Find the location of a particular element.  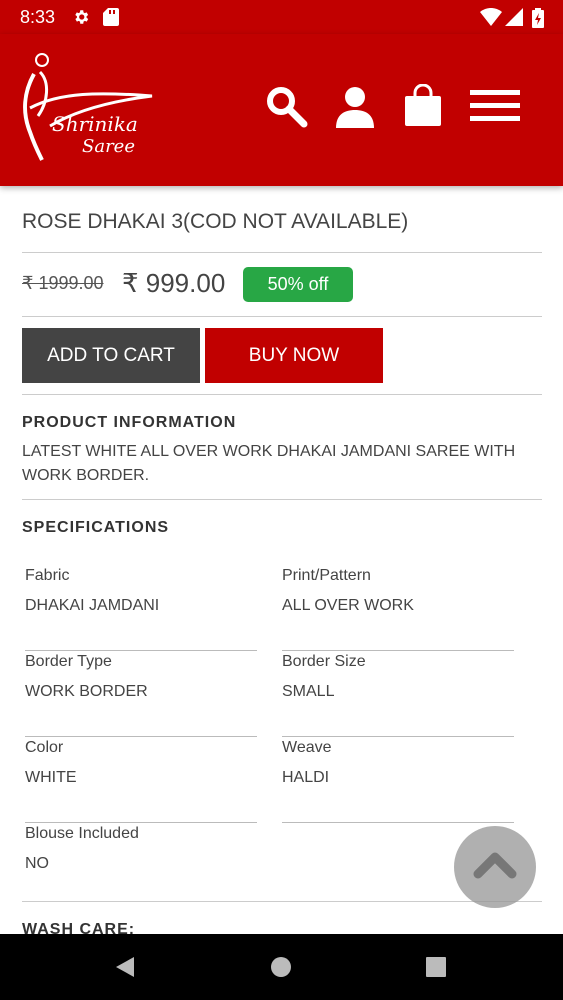

spec-fabric: Fabric DHAKAI JAMDANI is located at coordinates (141, 609).